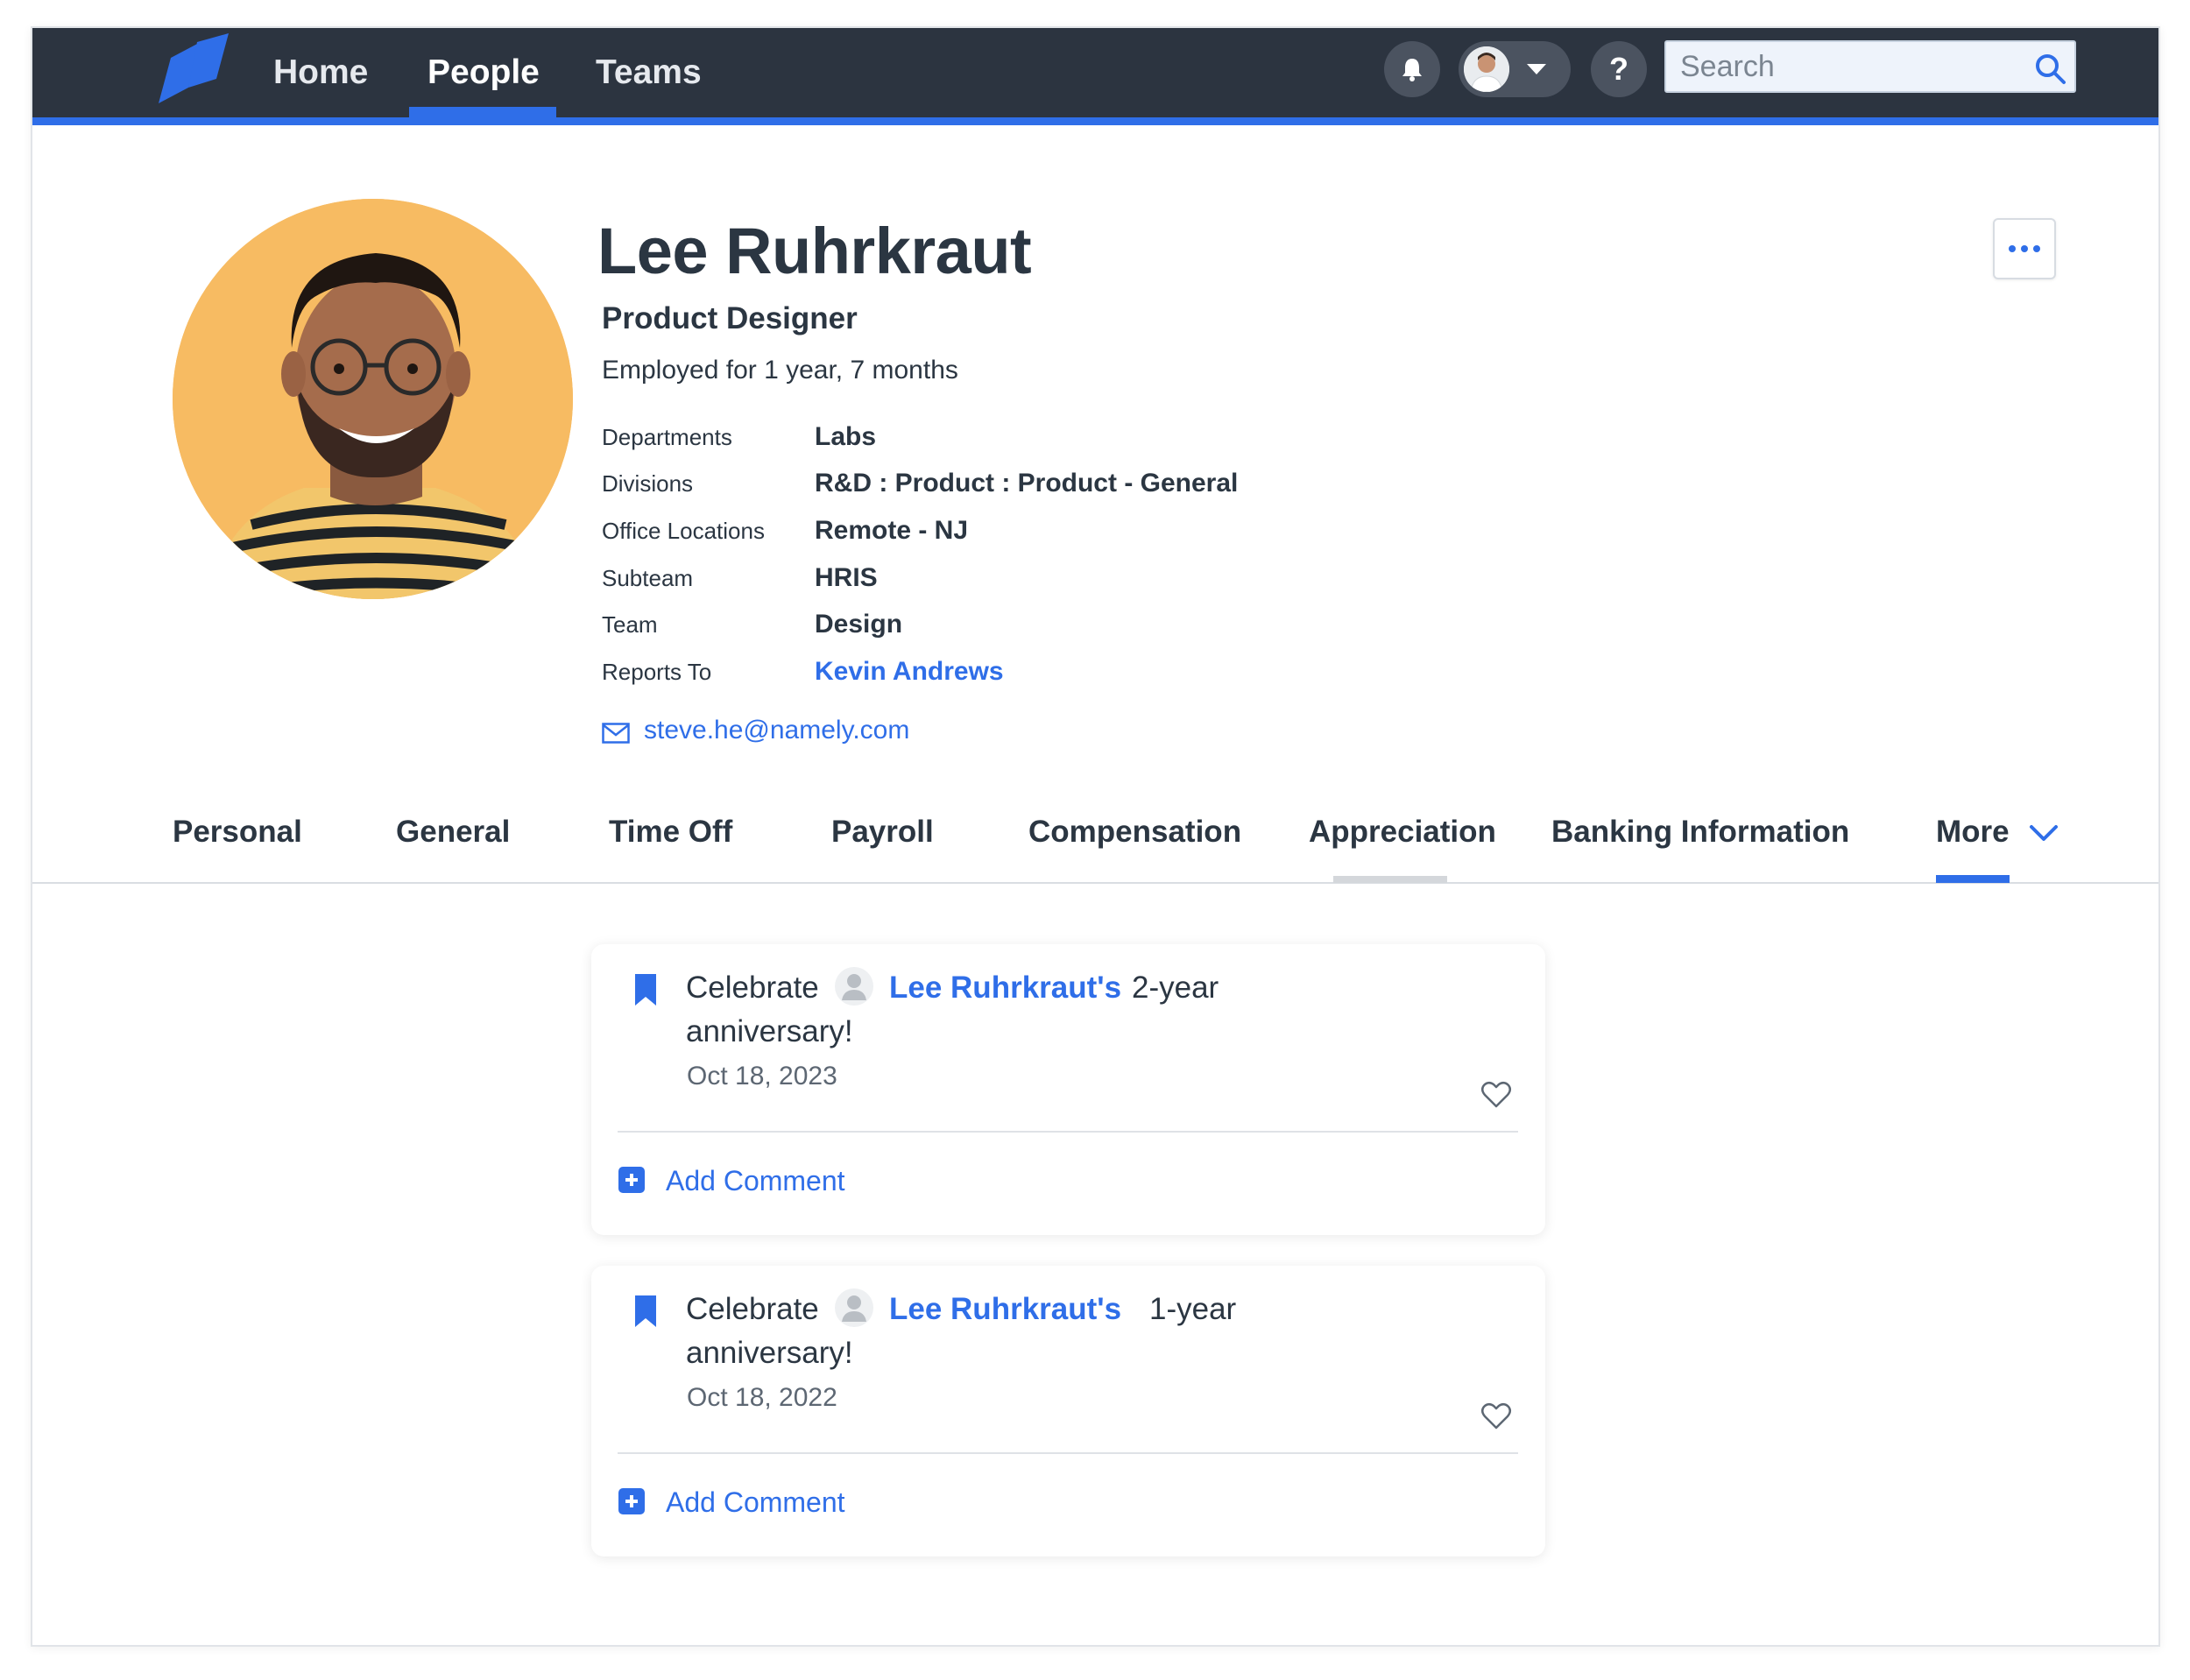  Describe the element at coordinates (1973, 832) in the screenshot. I see `tab-more: More` at that location.